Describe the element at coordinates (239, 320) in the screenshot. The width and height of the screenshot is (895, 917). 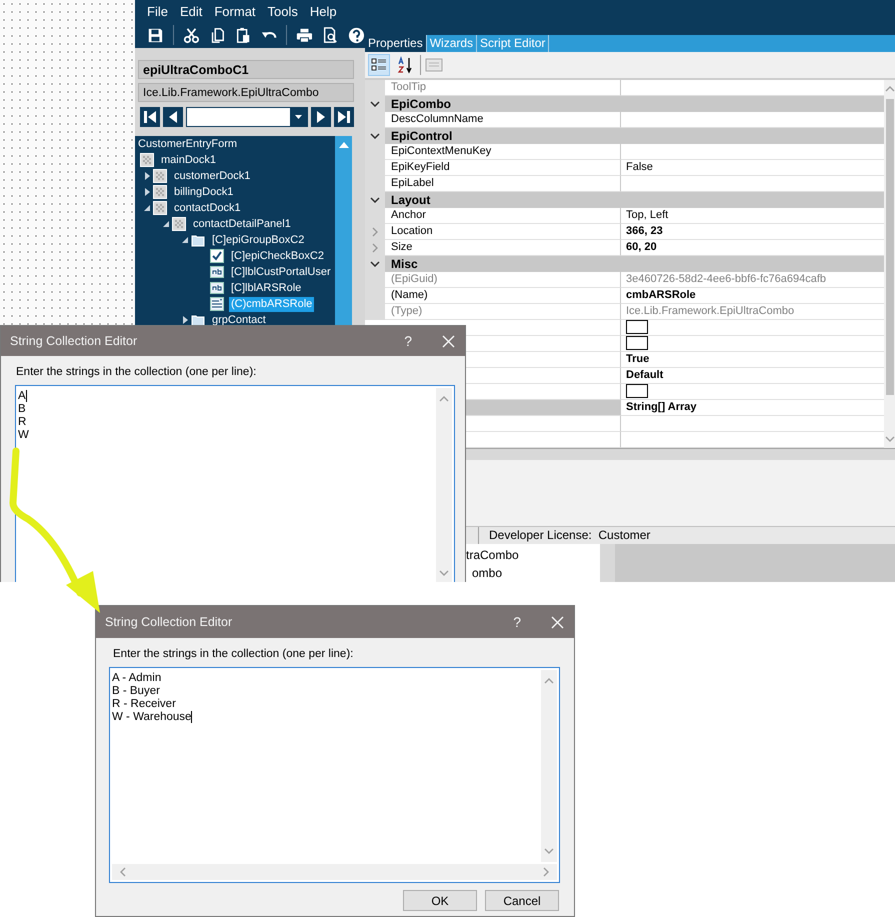
I see `tree-item: grpContact` at that location.